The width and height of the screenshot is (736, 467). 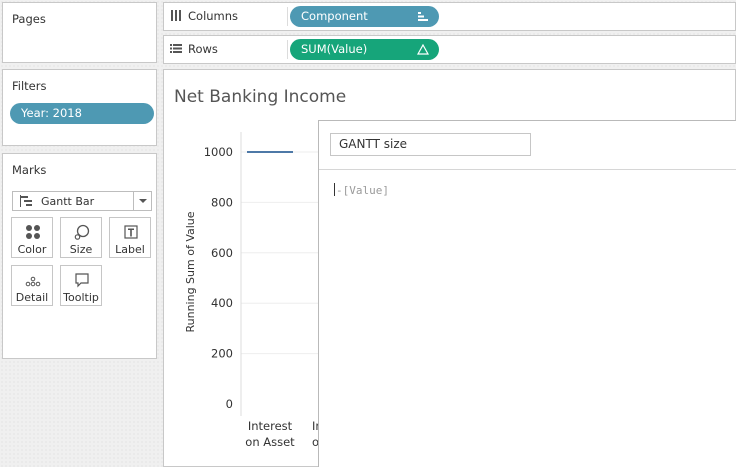 I want to click on detail-label: Detail, so click(x=32, y=297).